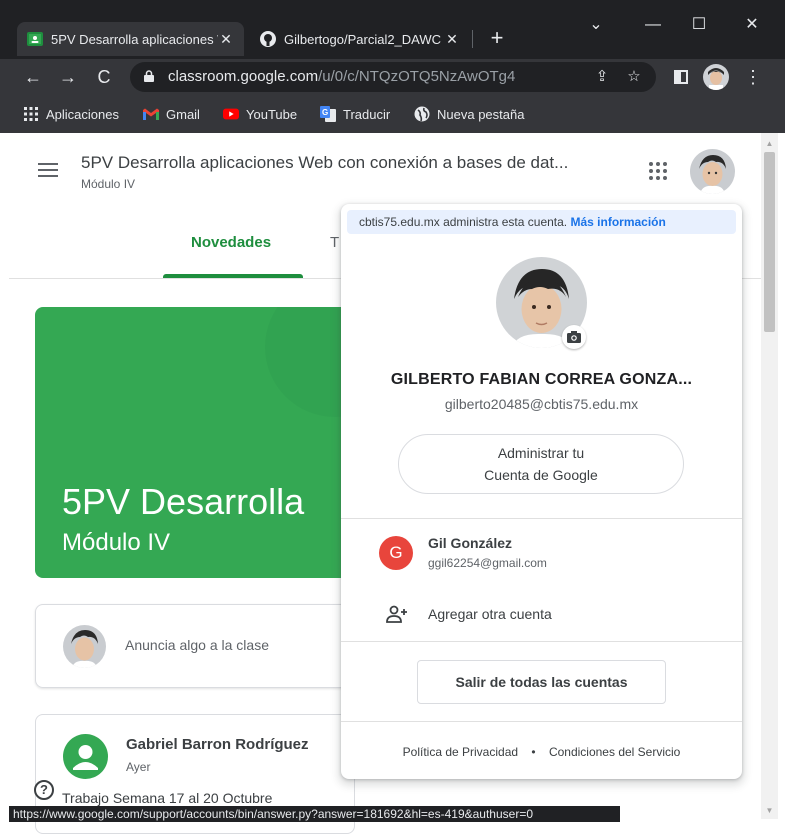  I want to click on tab-classwork: T, so click(334, 242).